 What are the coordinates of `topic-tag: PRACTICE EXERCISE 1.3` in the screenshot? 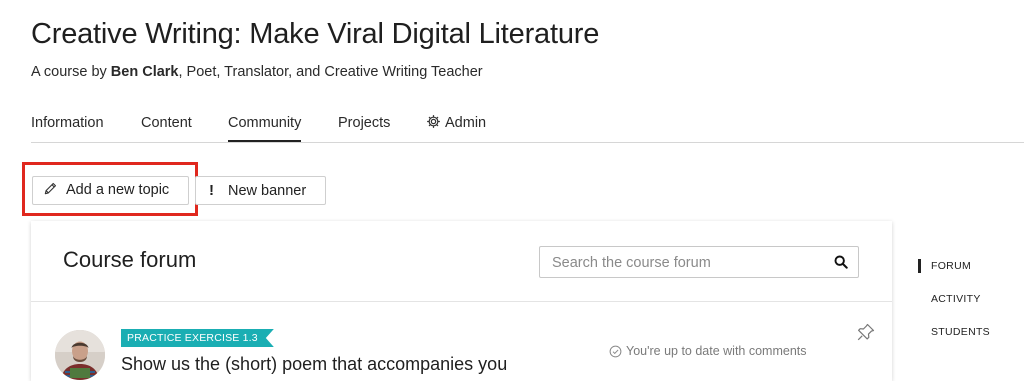 It's located at (197, 338).